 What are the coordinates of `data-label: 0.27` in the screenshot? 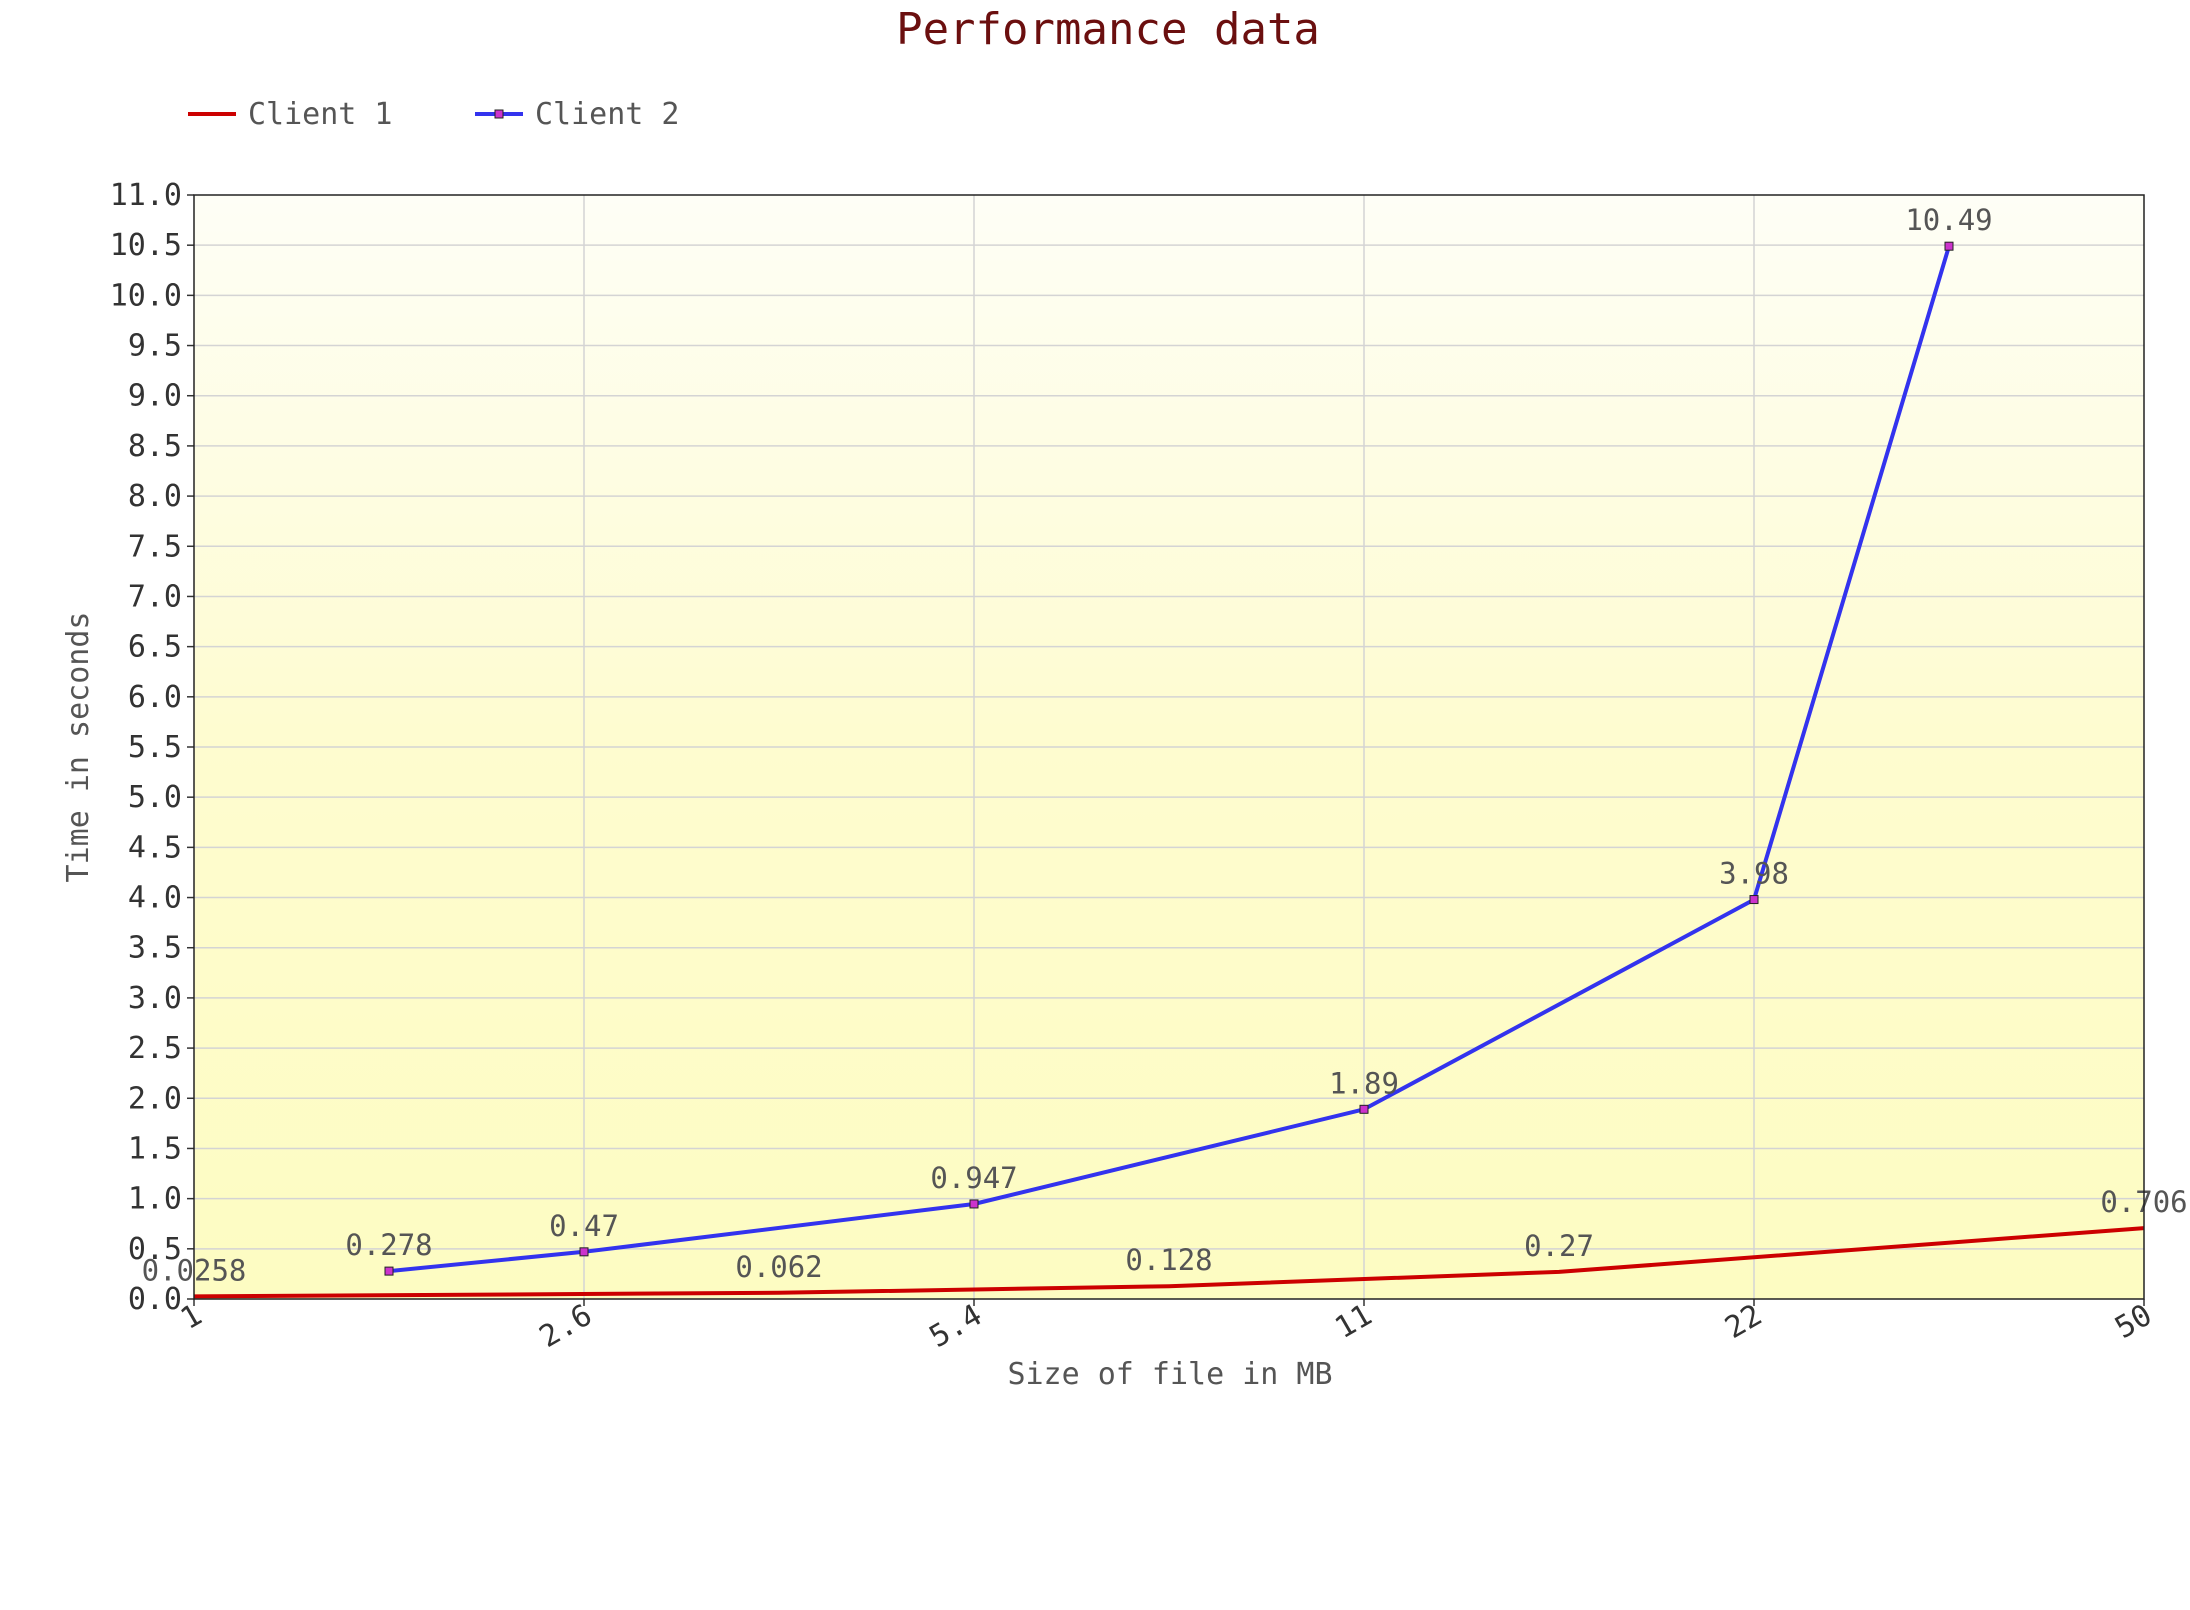 It's located at (1559, 1246).